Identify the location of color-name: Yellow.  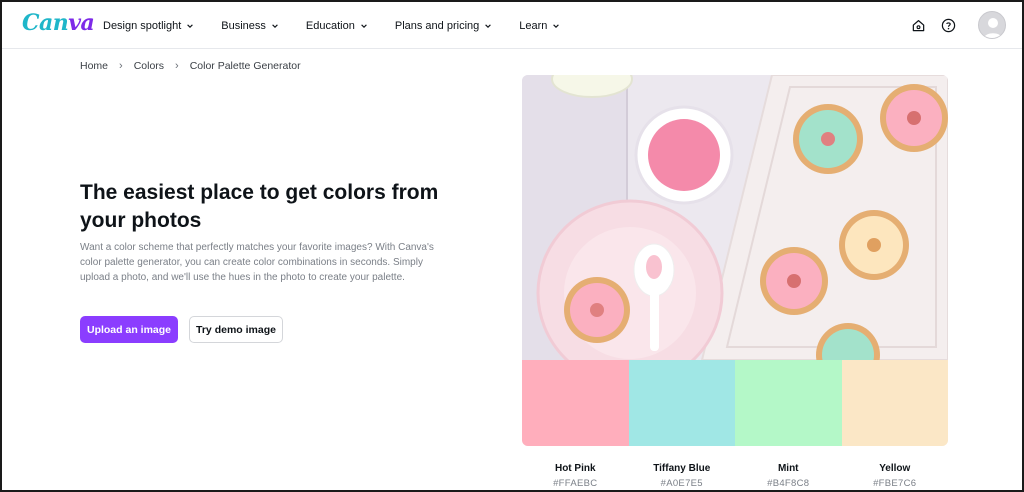
(895, 468).